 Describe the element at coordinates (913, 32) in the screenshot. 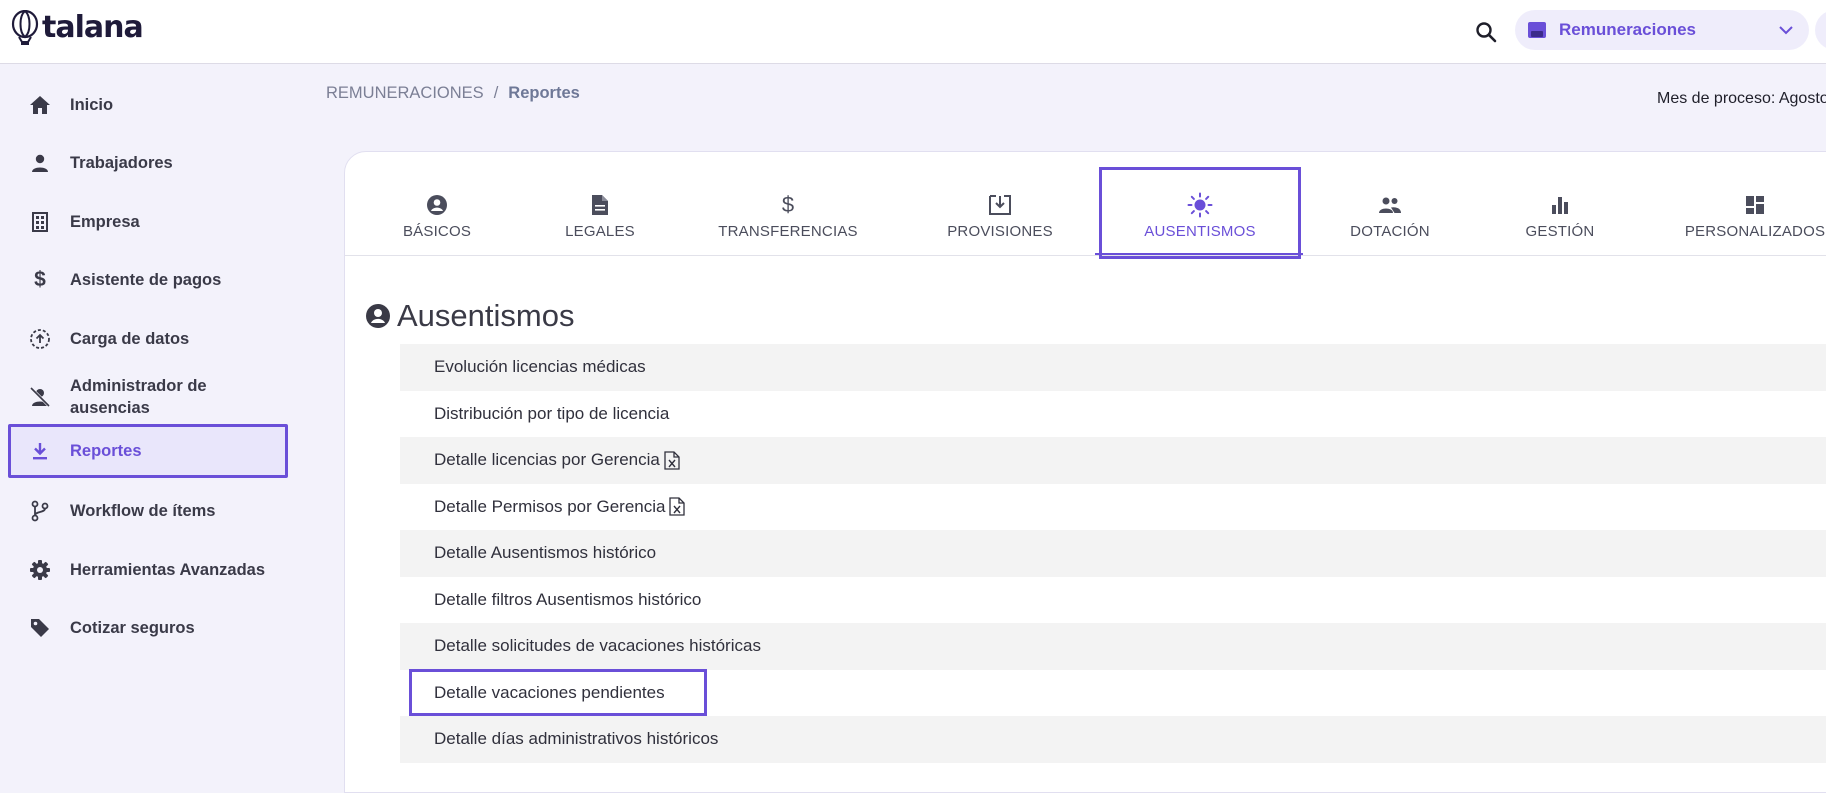

I see `top-bar: talana Remuneraciones` at that location.